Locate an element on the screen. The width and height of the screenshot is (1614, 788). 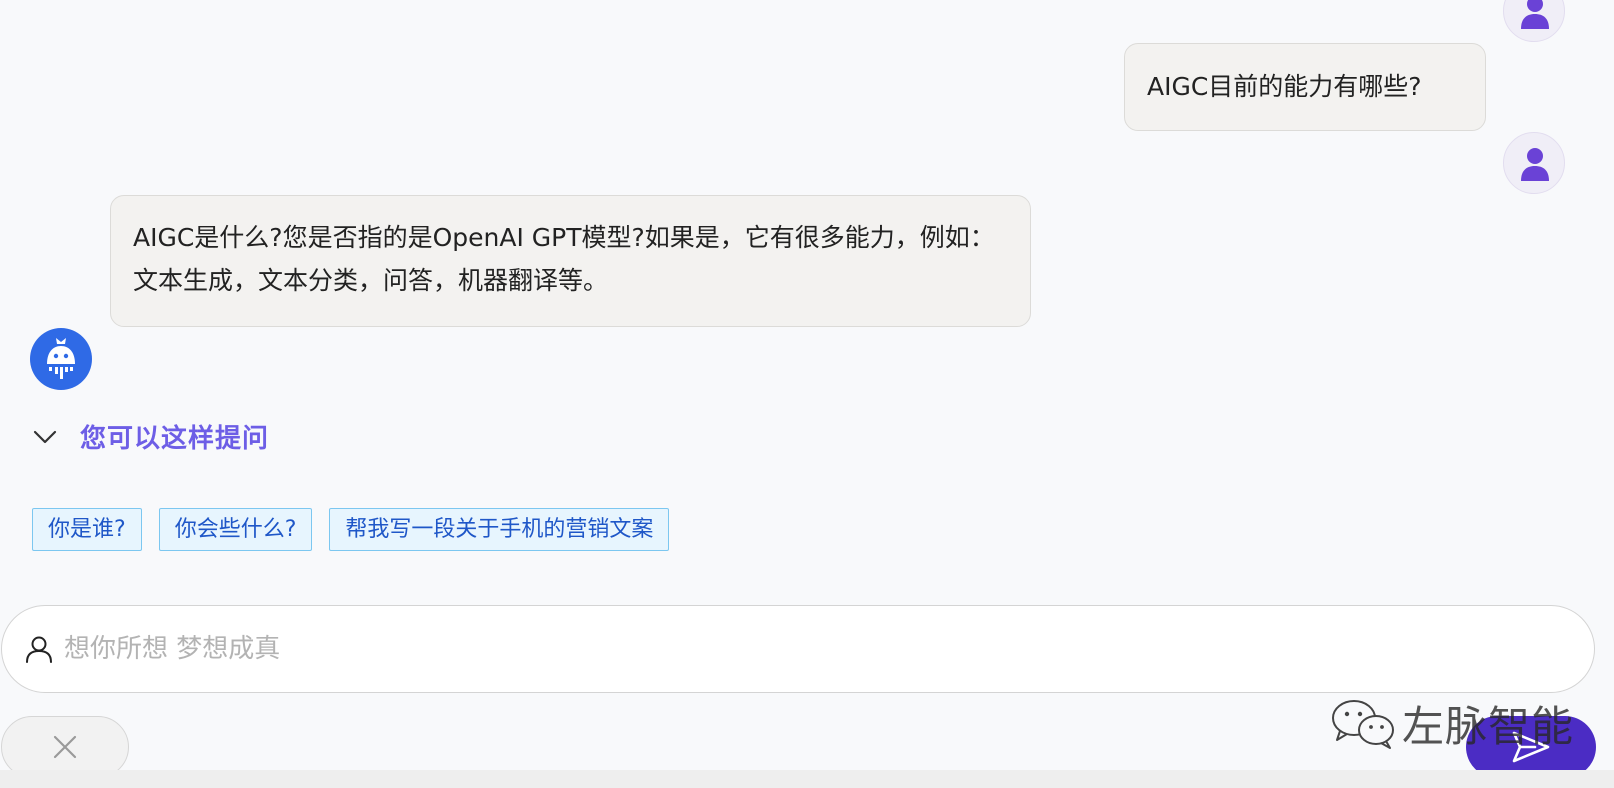
send-icon is located at coordinates (1531, 747).